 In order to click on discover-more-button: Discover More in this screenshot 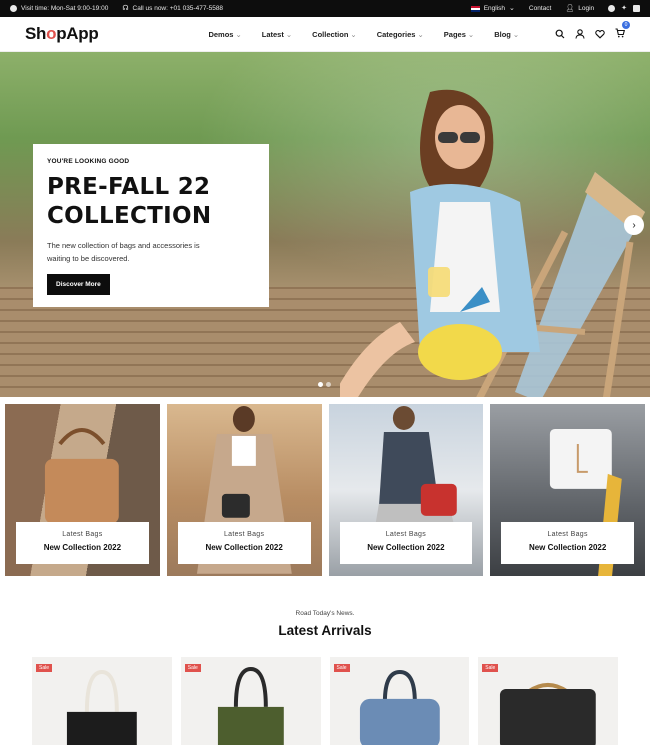, I will do `click(78, 284)`.